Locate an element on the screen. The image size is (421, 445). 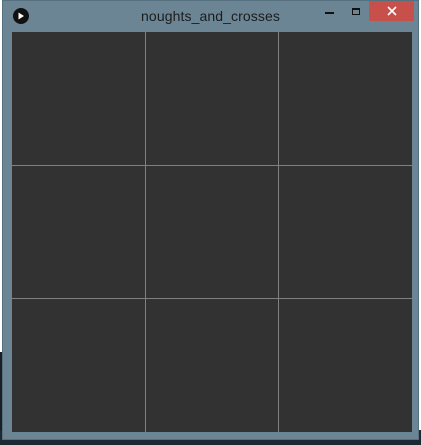
board-cell-r2c2 is located at coordinates (212, 232).